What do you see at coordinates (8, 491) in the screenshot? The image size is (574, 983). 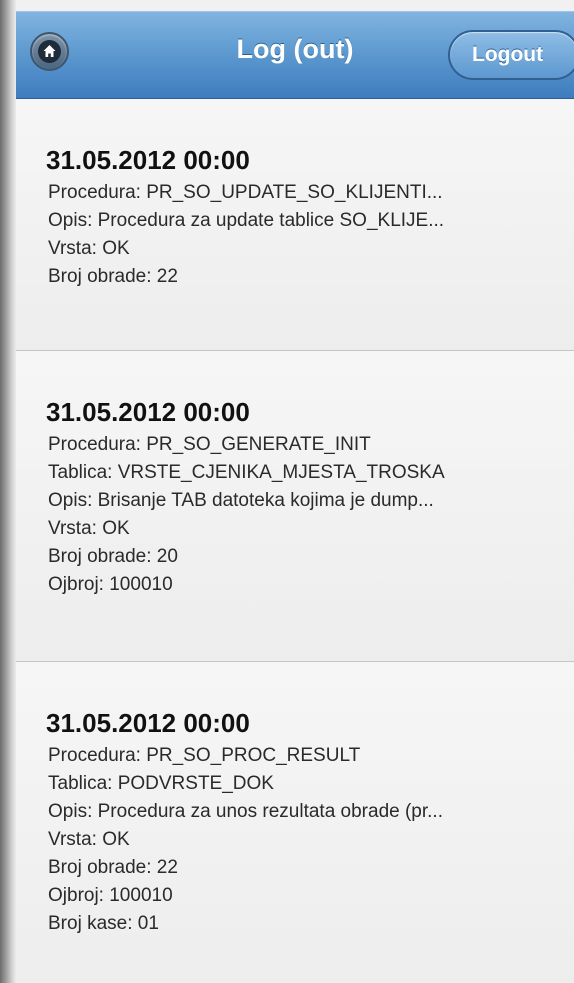 I see `left-shadow-rail` at bounding box center [8, 491].